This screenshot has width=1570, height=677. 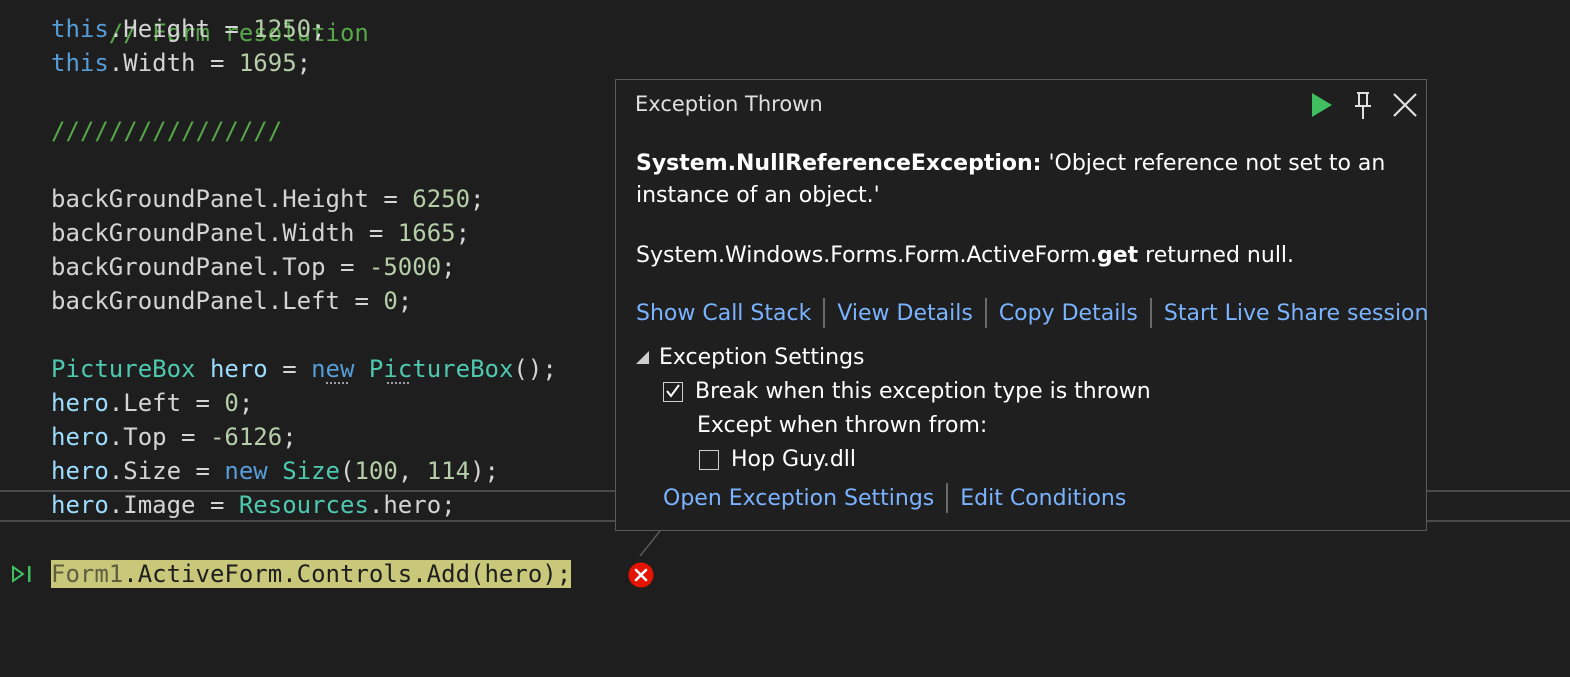 I want to click on break-option: Break when this exception type is thrown, so click(x=907, y=391).